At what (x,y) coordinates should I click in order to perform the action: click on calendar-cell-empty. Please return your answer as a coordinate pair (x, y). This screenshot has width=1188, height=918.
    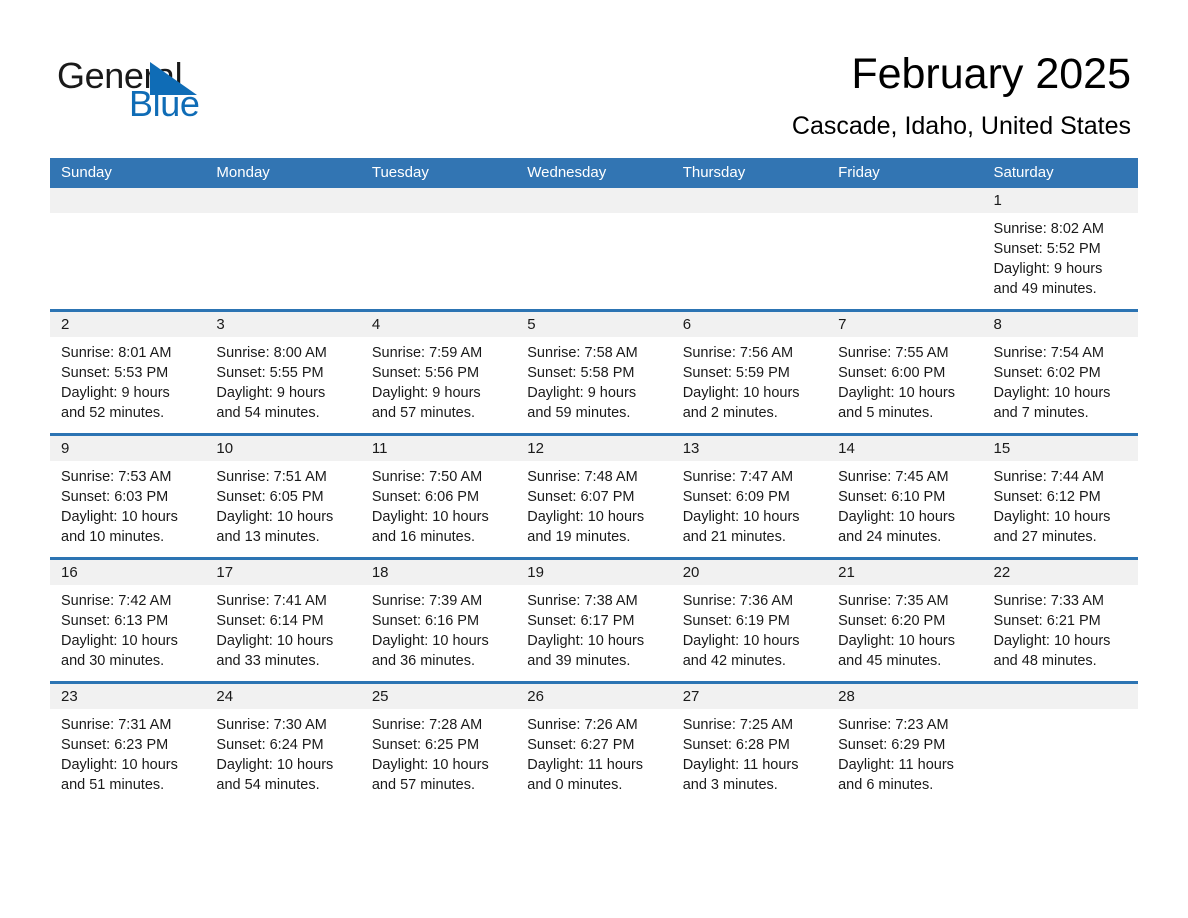
    Looking at the image, I should click on (128, 248).